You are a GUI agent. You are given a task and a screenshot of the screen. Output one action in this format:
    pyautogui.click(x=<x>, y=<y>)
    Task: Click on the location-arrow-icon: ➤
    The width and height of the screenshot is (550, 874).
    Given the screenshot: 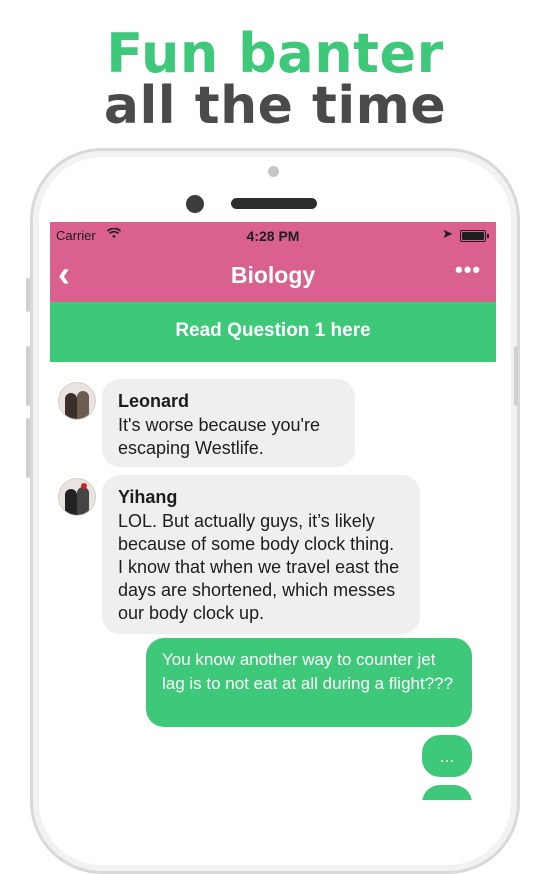 What is the action you would take?
    pyautogui.click(x=447, y=233)
    